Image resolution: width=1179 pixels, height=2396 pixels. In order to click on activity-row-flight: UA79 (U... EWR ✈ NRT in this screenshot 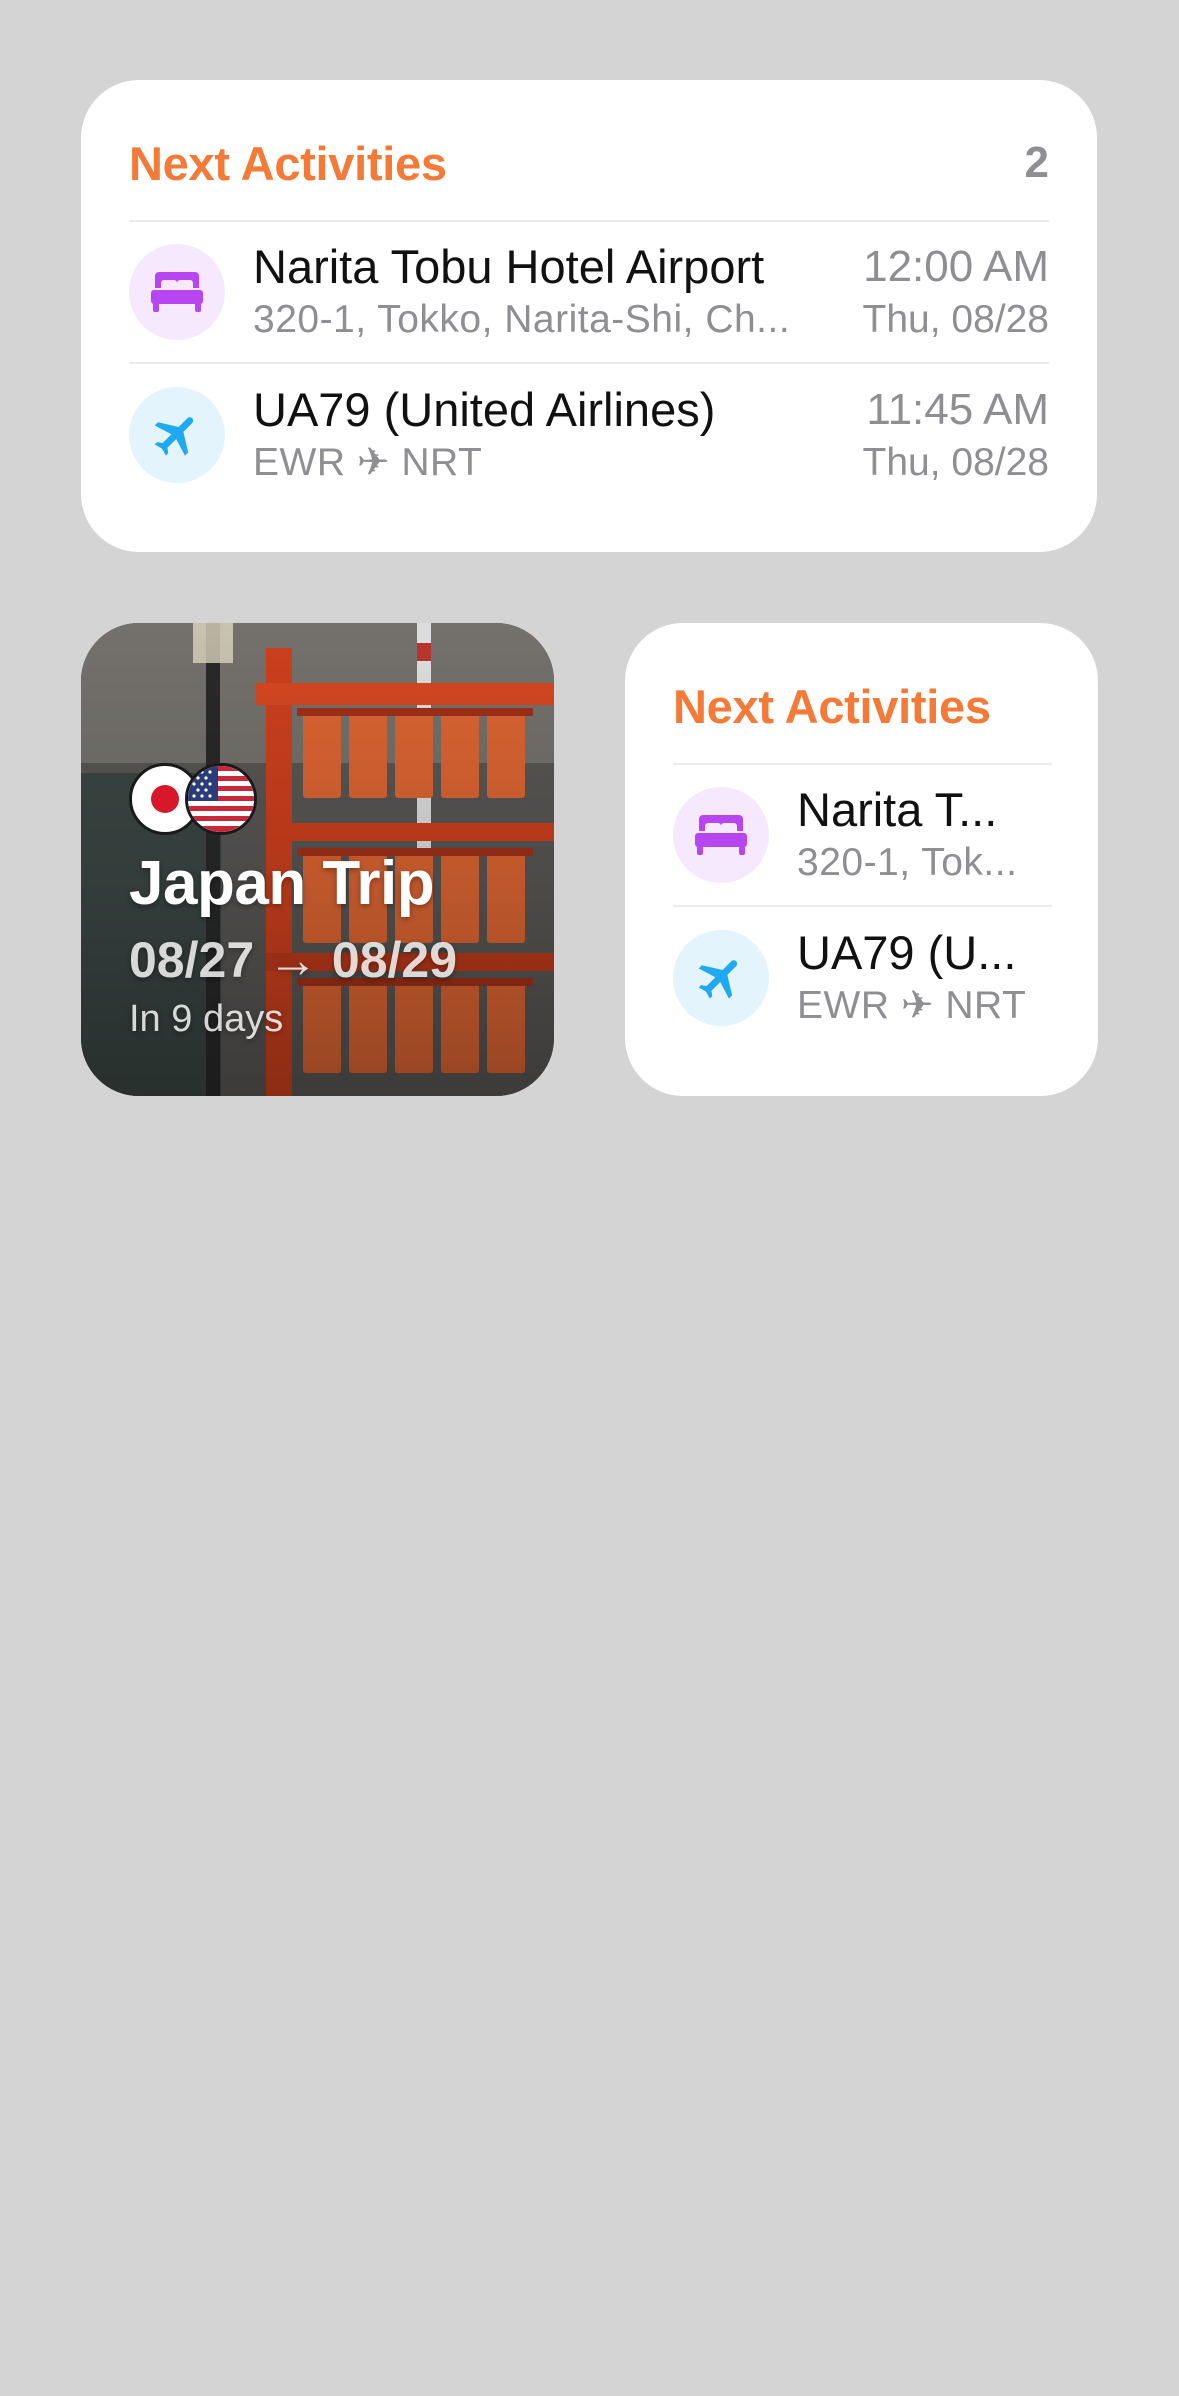, I will do `click(862, 978)`.